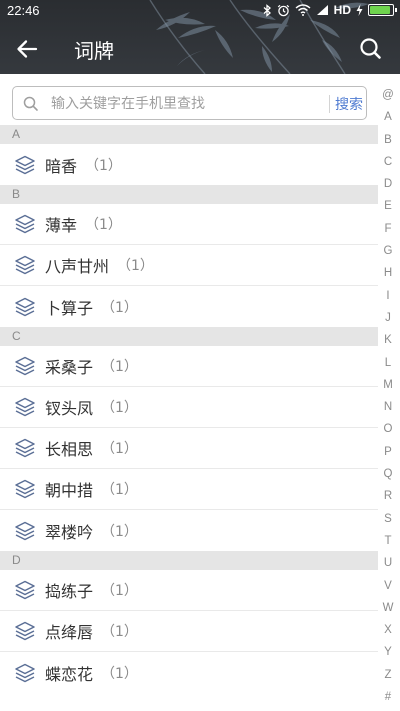 Image resolution: width=400 pixels, height=711 pixels. What do you see at coordinates (30, 103) in the screenshot?
I see `search-field-icon` at bounding box center [30, 103].